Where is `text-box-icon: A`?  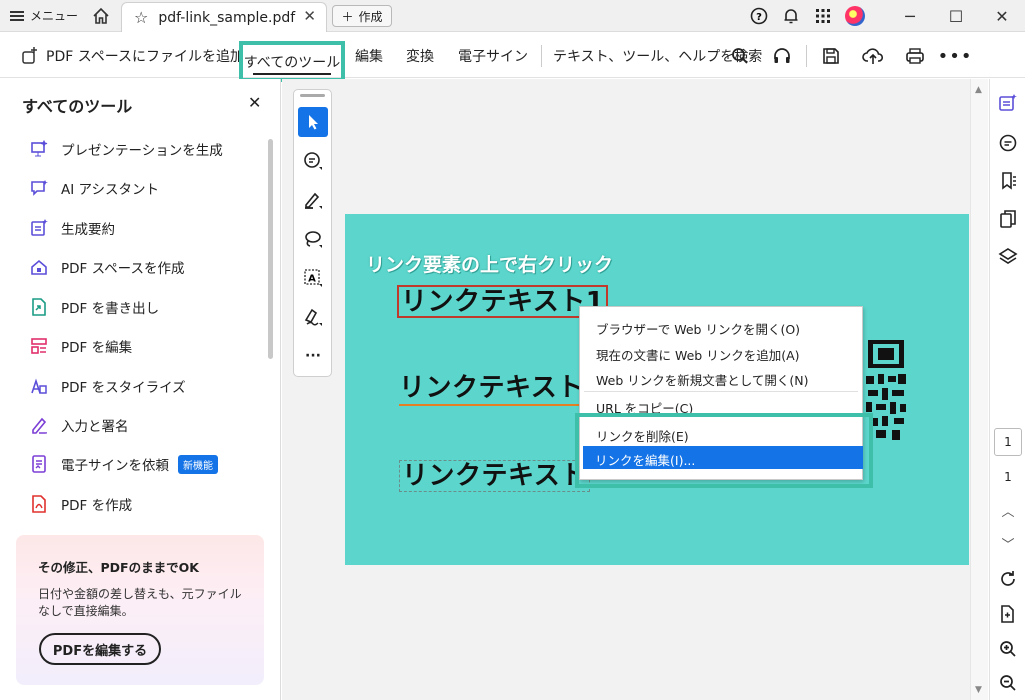
text-box-icon: A is located at coordinates (313, 278).